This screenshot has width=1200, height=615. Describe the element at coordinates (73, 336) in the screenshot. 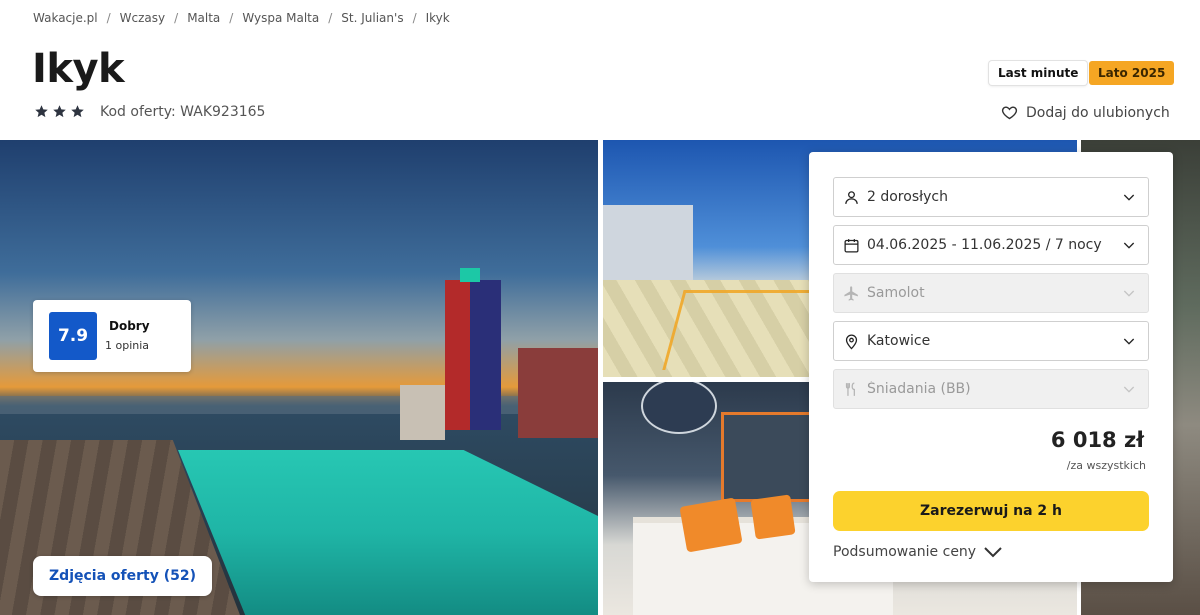

I see `rating-score: 7.9` at that location.